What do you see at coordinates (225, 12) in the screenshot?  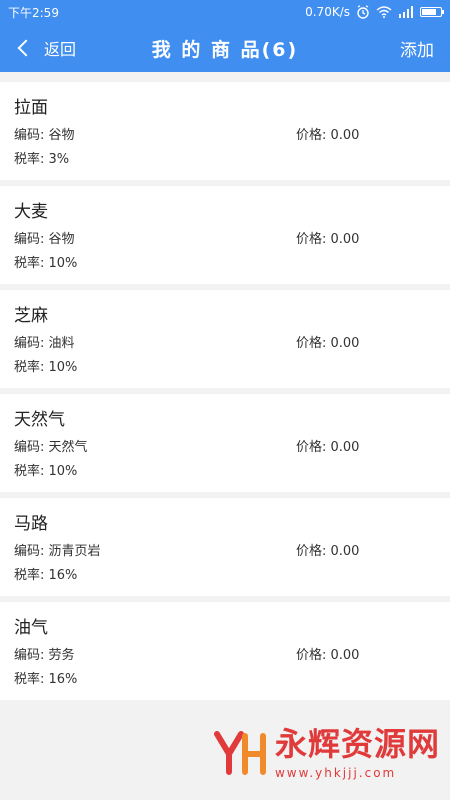 I see `status-bar: 下午2:59 0.70K/s` at bounding box center [225, 12].